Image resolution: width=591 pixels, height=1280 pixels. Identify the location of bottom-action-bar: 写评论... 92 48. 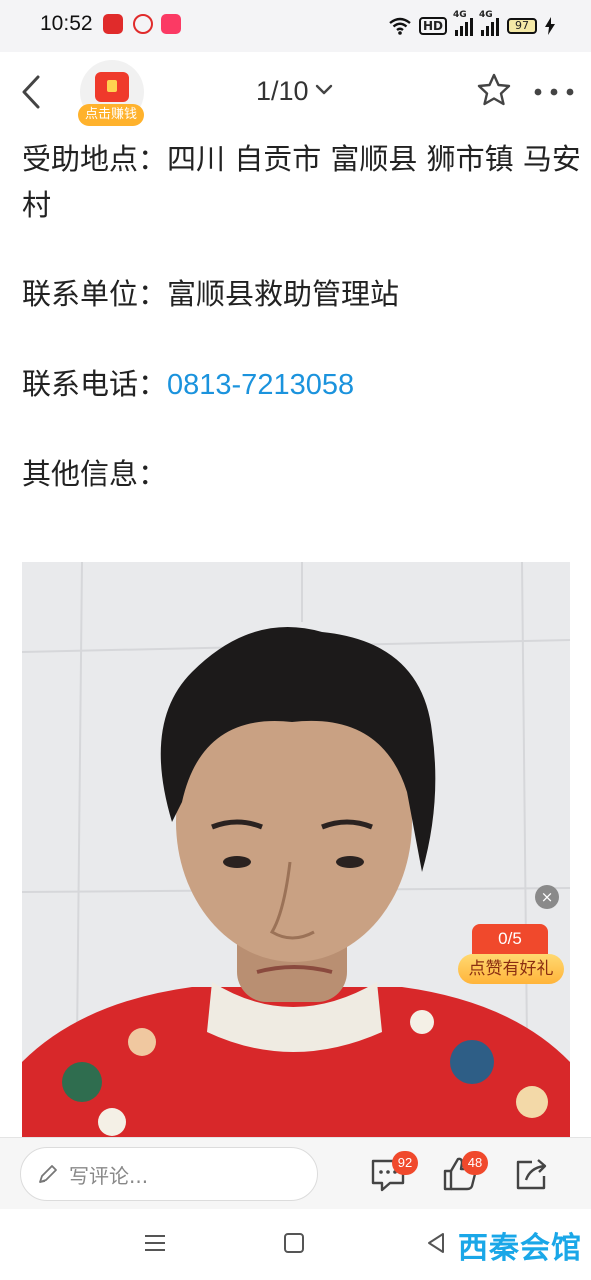
(295, 1173).